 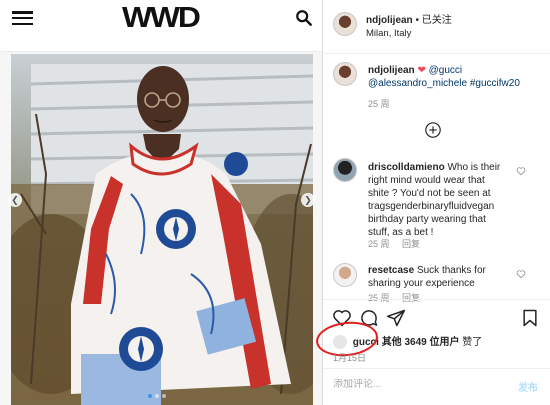 What do you see at coordinates (304, 18) in the screenshot?
I see `search-icon` at bounding box center [304, 18].